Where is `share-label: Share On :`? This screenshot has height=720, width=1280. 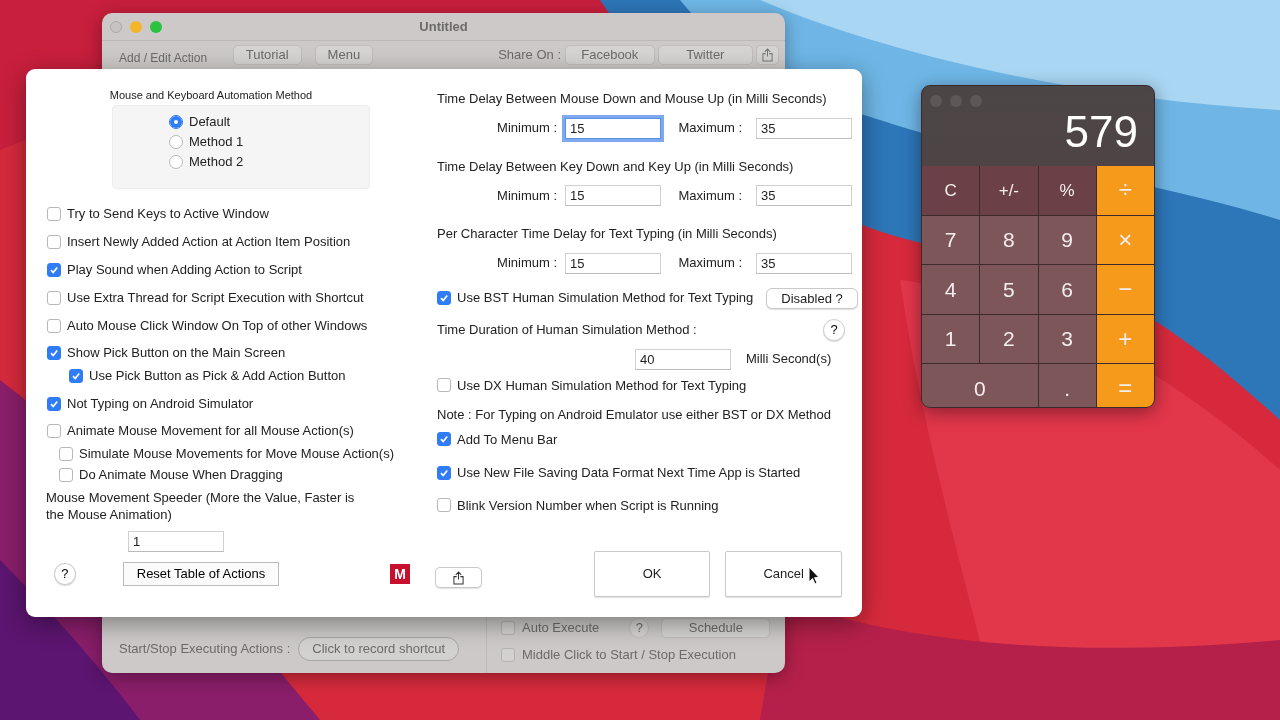 share-label: Share On : is located at coordinates (529, 54).